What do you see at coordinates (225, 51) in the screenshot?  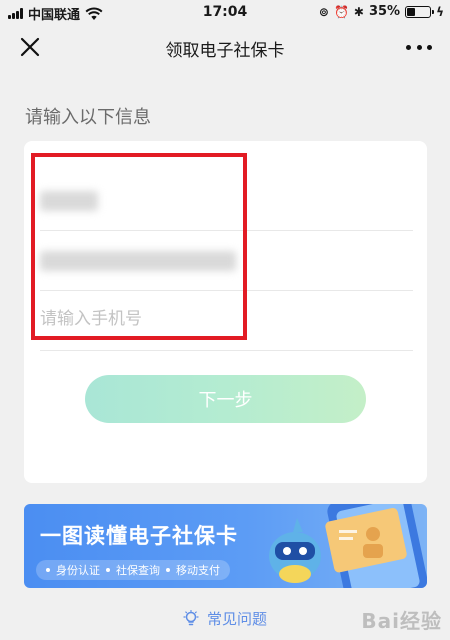 I see `page-title: 领取电子社保卡` at bounding box center [225, 51].